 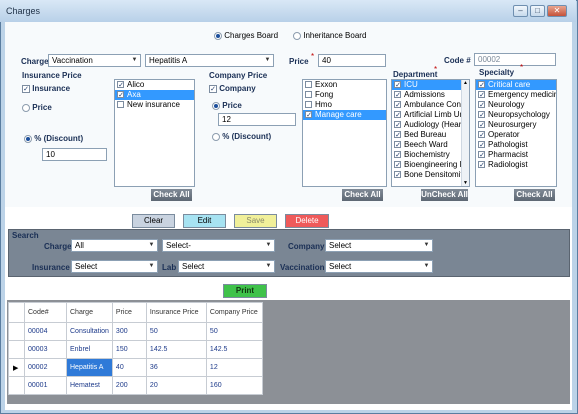 I want to click on list-item: Hmo, so click(x=344, y=105).